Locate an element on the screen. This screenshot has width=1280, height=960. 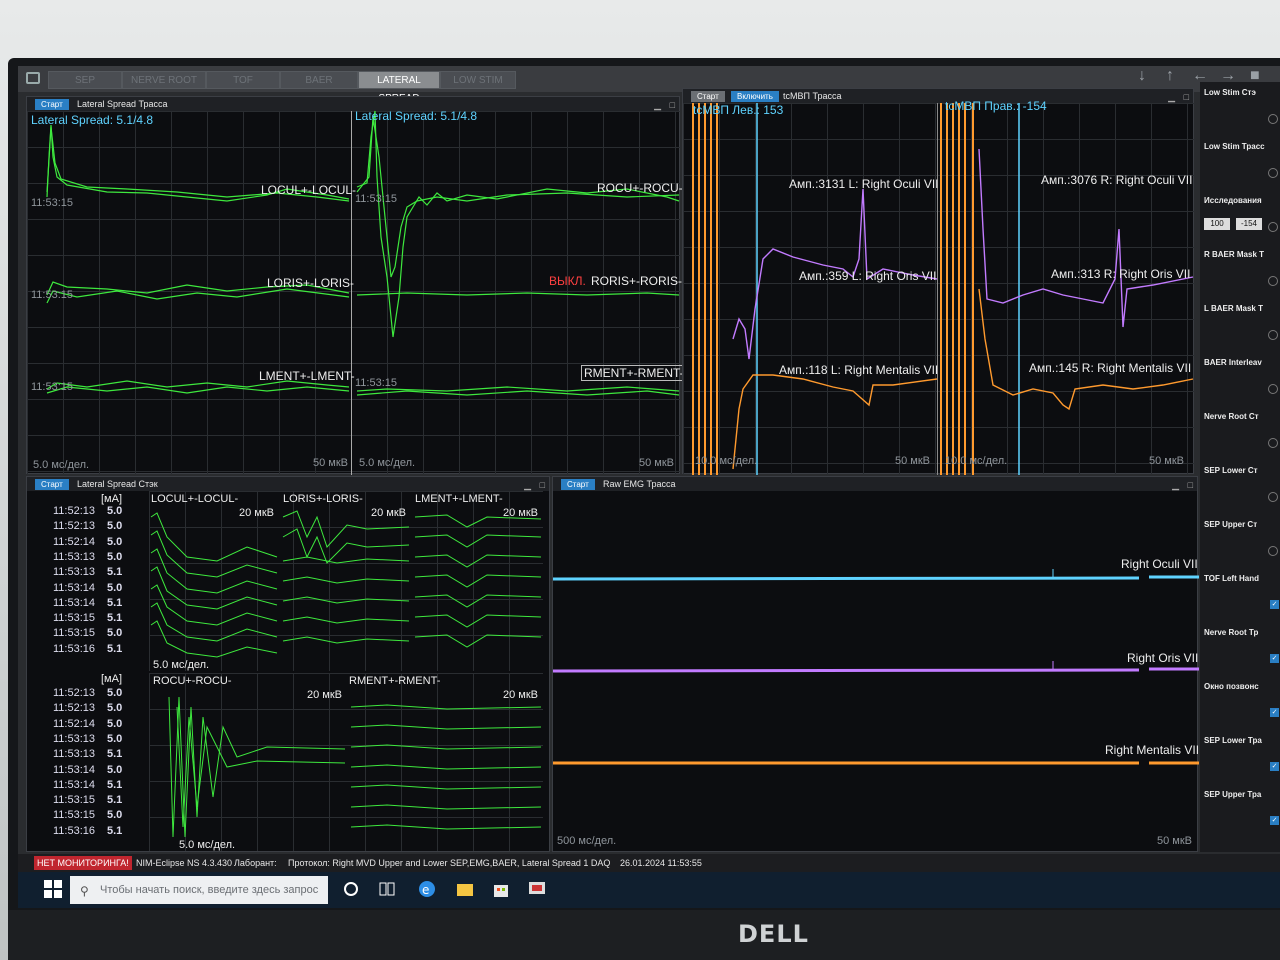
sidebar-view-item: SEP Upper Тра is located at coordinates (1232, 794).